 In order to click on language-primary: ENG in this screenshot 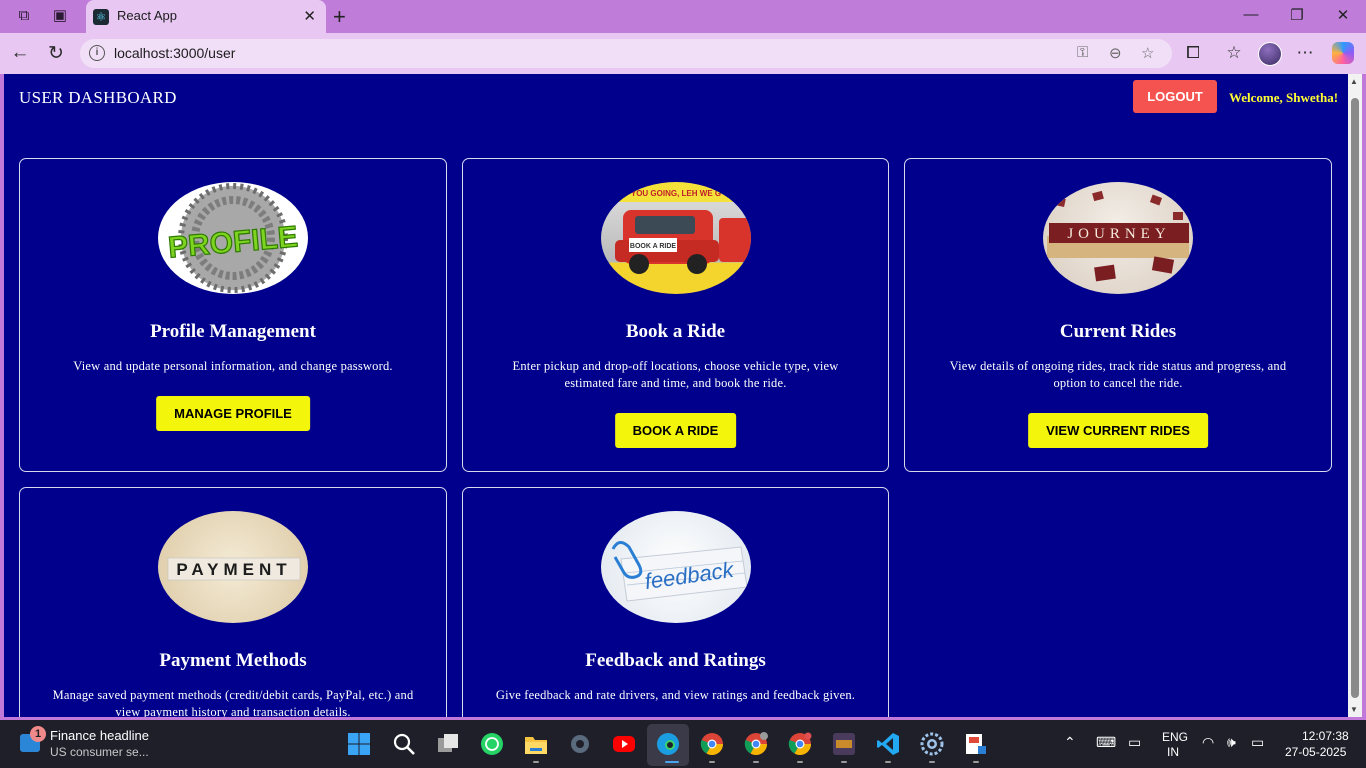, I will do `click(1175, 737)`.